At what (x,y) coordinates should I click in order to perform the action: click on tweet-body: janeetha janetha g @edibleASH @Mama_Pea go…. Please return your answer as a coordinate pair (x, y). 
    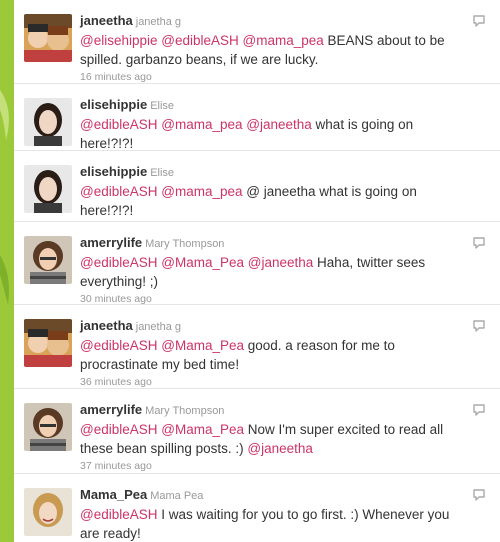
    Looking at the image, I should click on (273, 353).